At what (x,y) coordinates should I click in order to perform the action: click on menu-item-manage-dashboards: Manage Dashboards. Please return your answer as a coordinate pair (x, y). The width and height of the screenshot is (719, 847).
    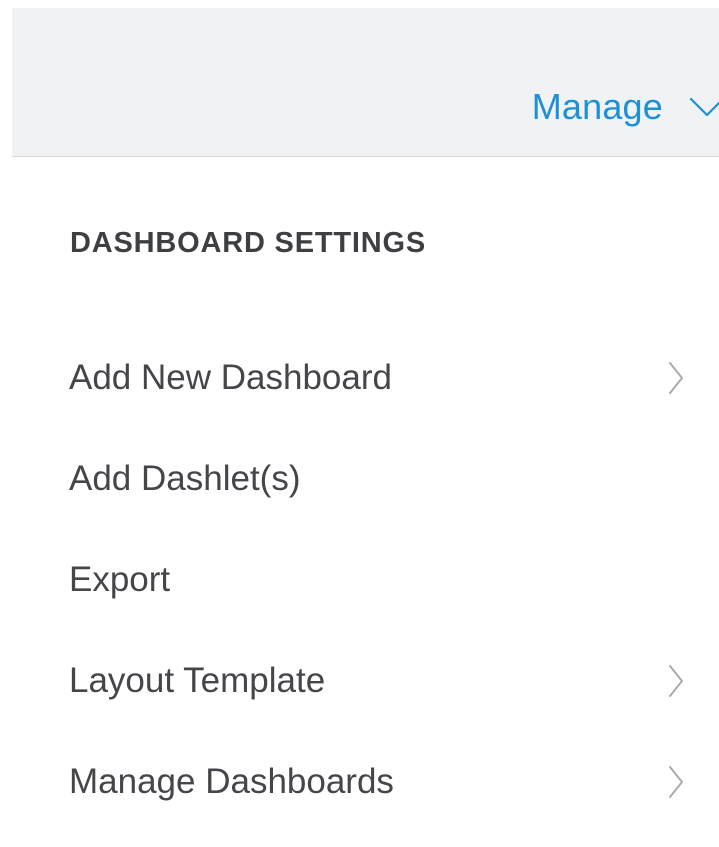
    Looking at the image, I should click on (365, 781).